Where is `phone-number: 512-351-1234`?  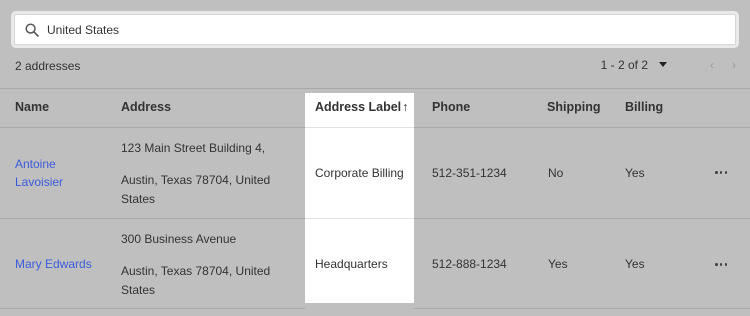
phone-number: 512-351-1234 is located at coordinates (469, 173).